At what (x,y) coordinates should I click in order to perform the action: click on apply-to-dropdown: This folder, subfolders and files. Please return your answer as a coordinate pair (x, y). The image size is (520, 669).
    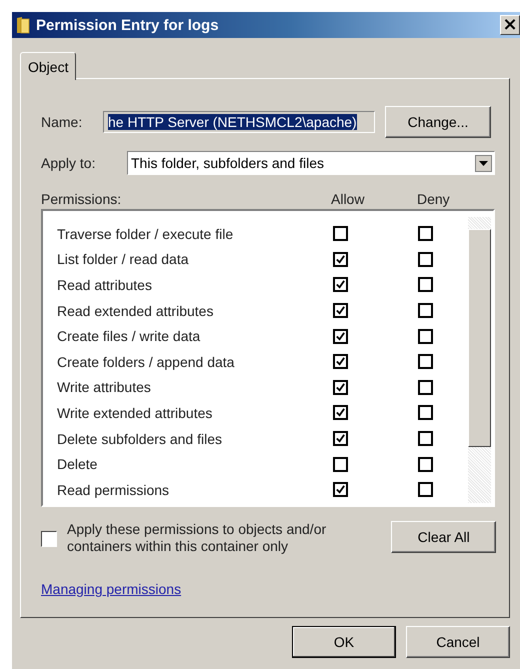
    Looking at the image, I should click on (311, 163).